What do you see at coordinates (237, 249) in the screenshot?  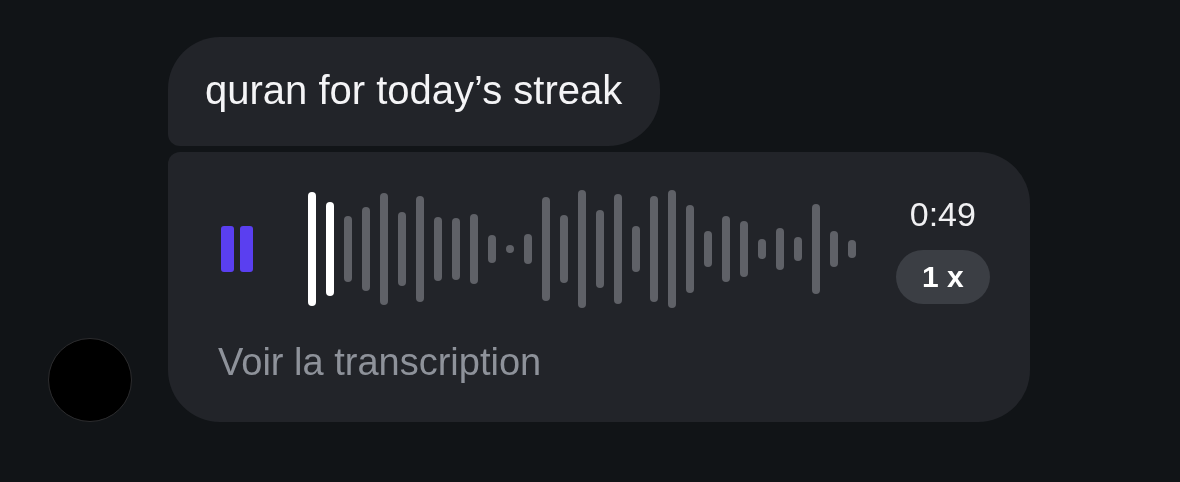 I see `pause-button` at bounding box center [237, 249].